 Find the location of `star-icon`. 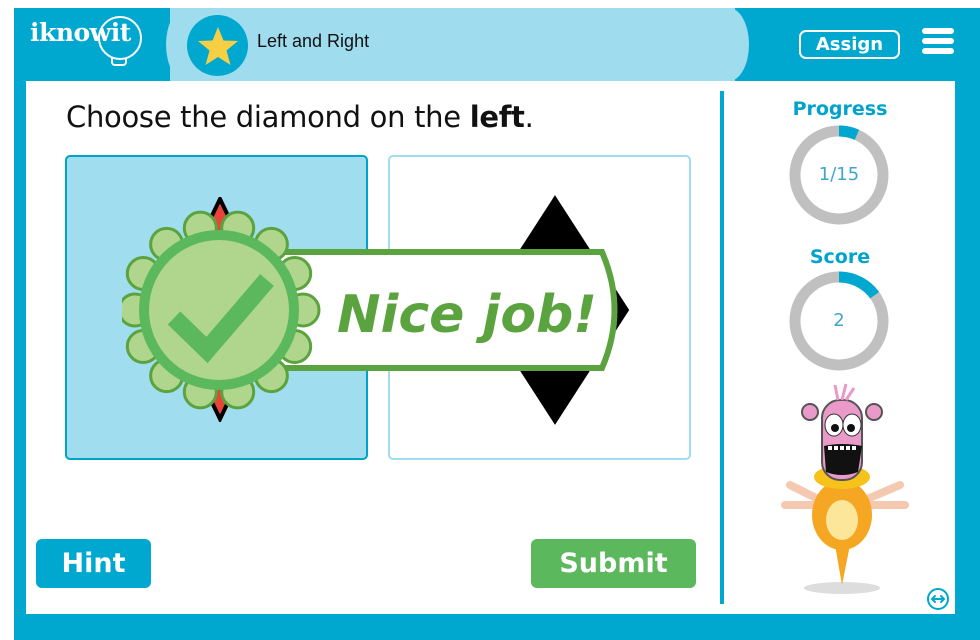

star-icon is located at coordinates (217, 45).